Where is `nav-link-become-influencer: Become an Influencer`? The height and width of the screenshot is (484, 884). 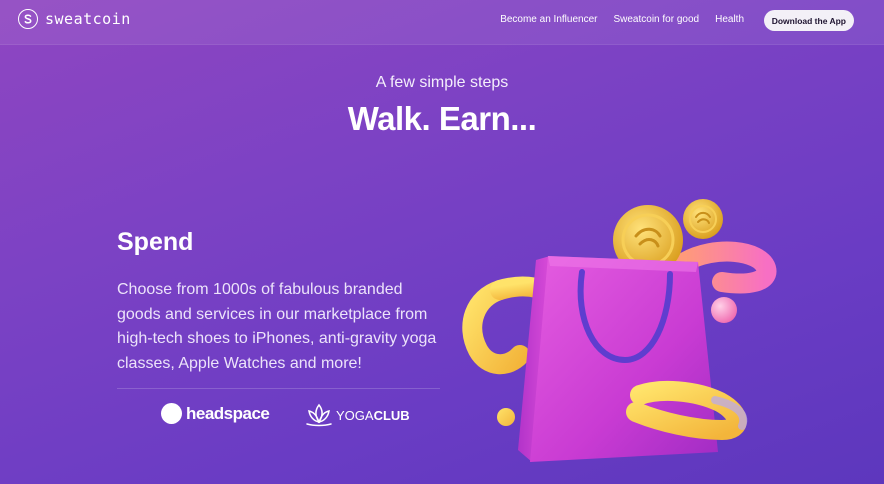
nav-link-become-influencer: Become an Influencer is located at coordinates (548, 19).